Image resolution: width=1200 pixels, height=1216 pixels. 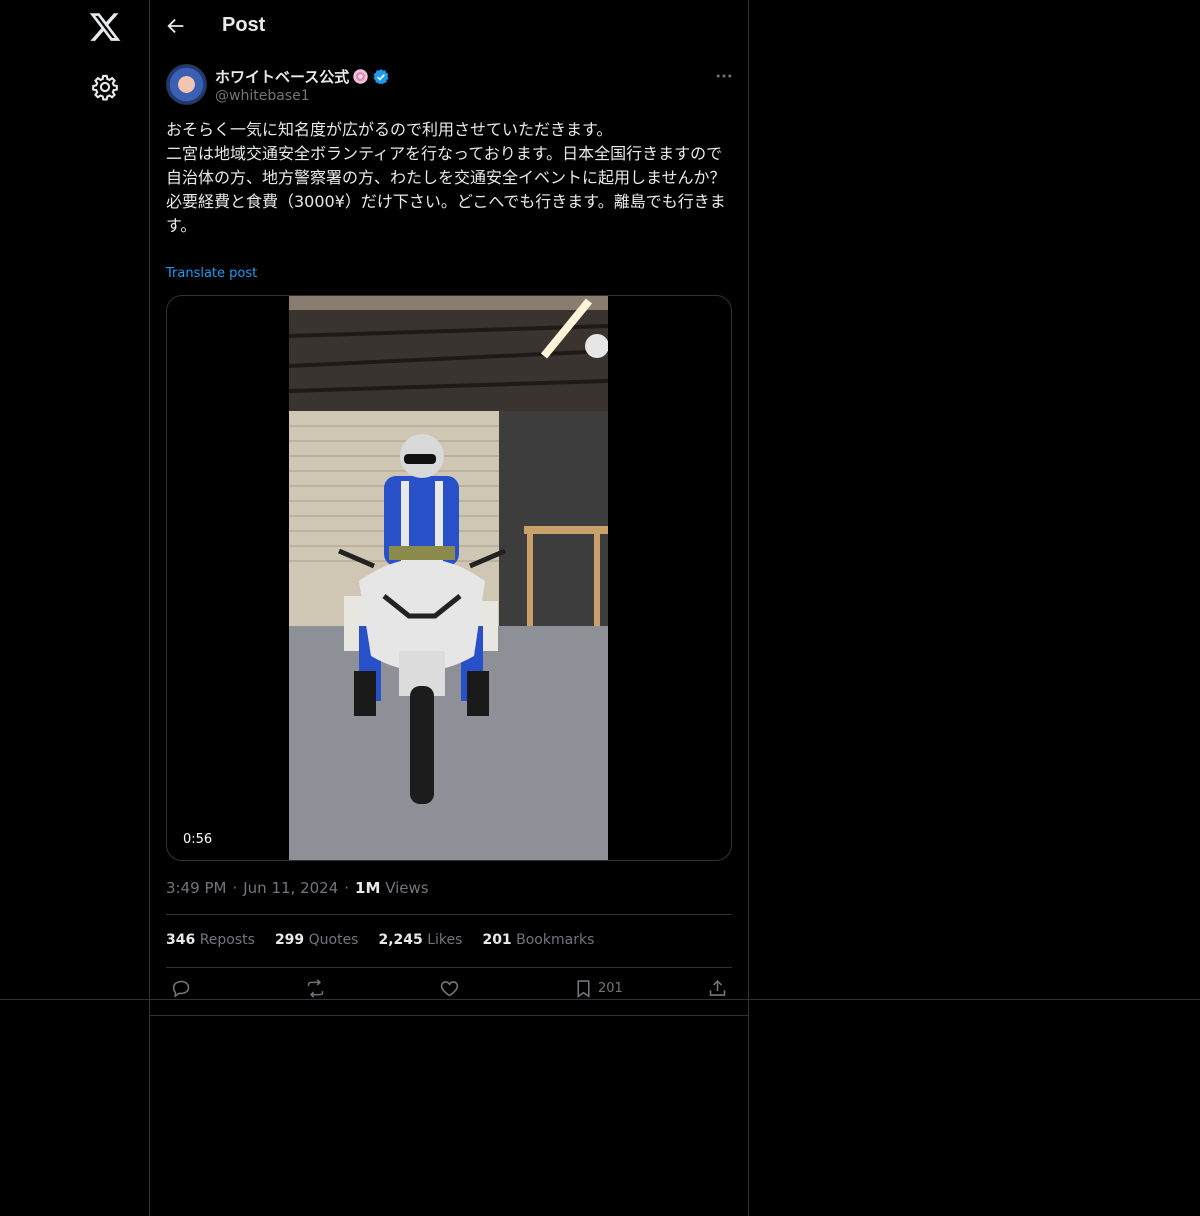 What do you see at coordinates (360, 76) in the screenshot?
I see `flower-badge-icon` at bounding box center [360, 76].